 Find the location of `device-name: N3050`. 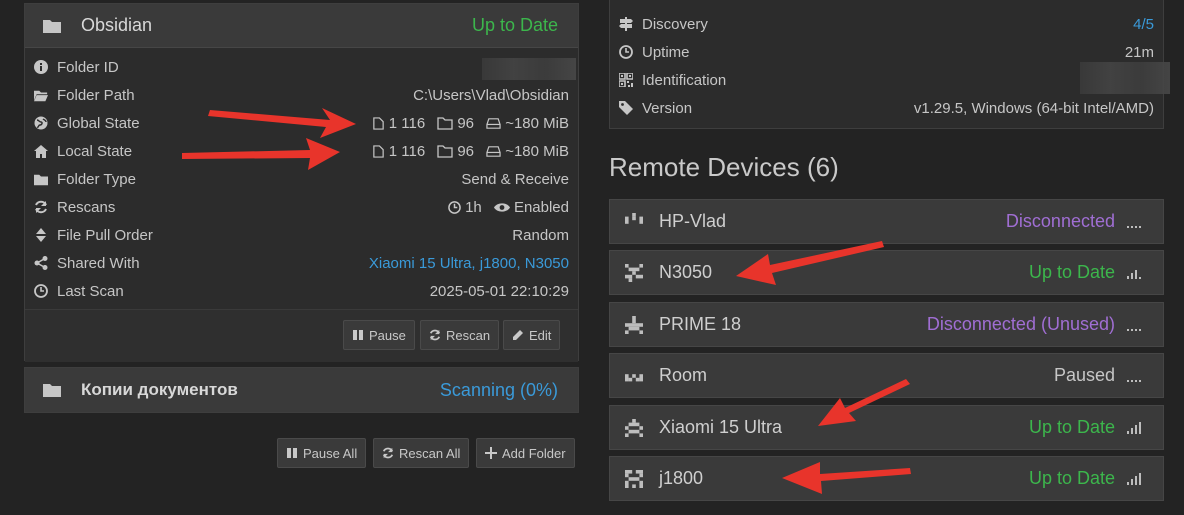

device-name: N3050 is located at coordinates (686, 272).